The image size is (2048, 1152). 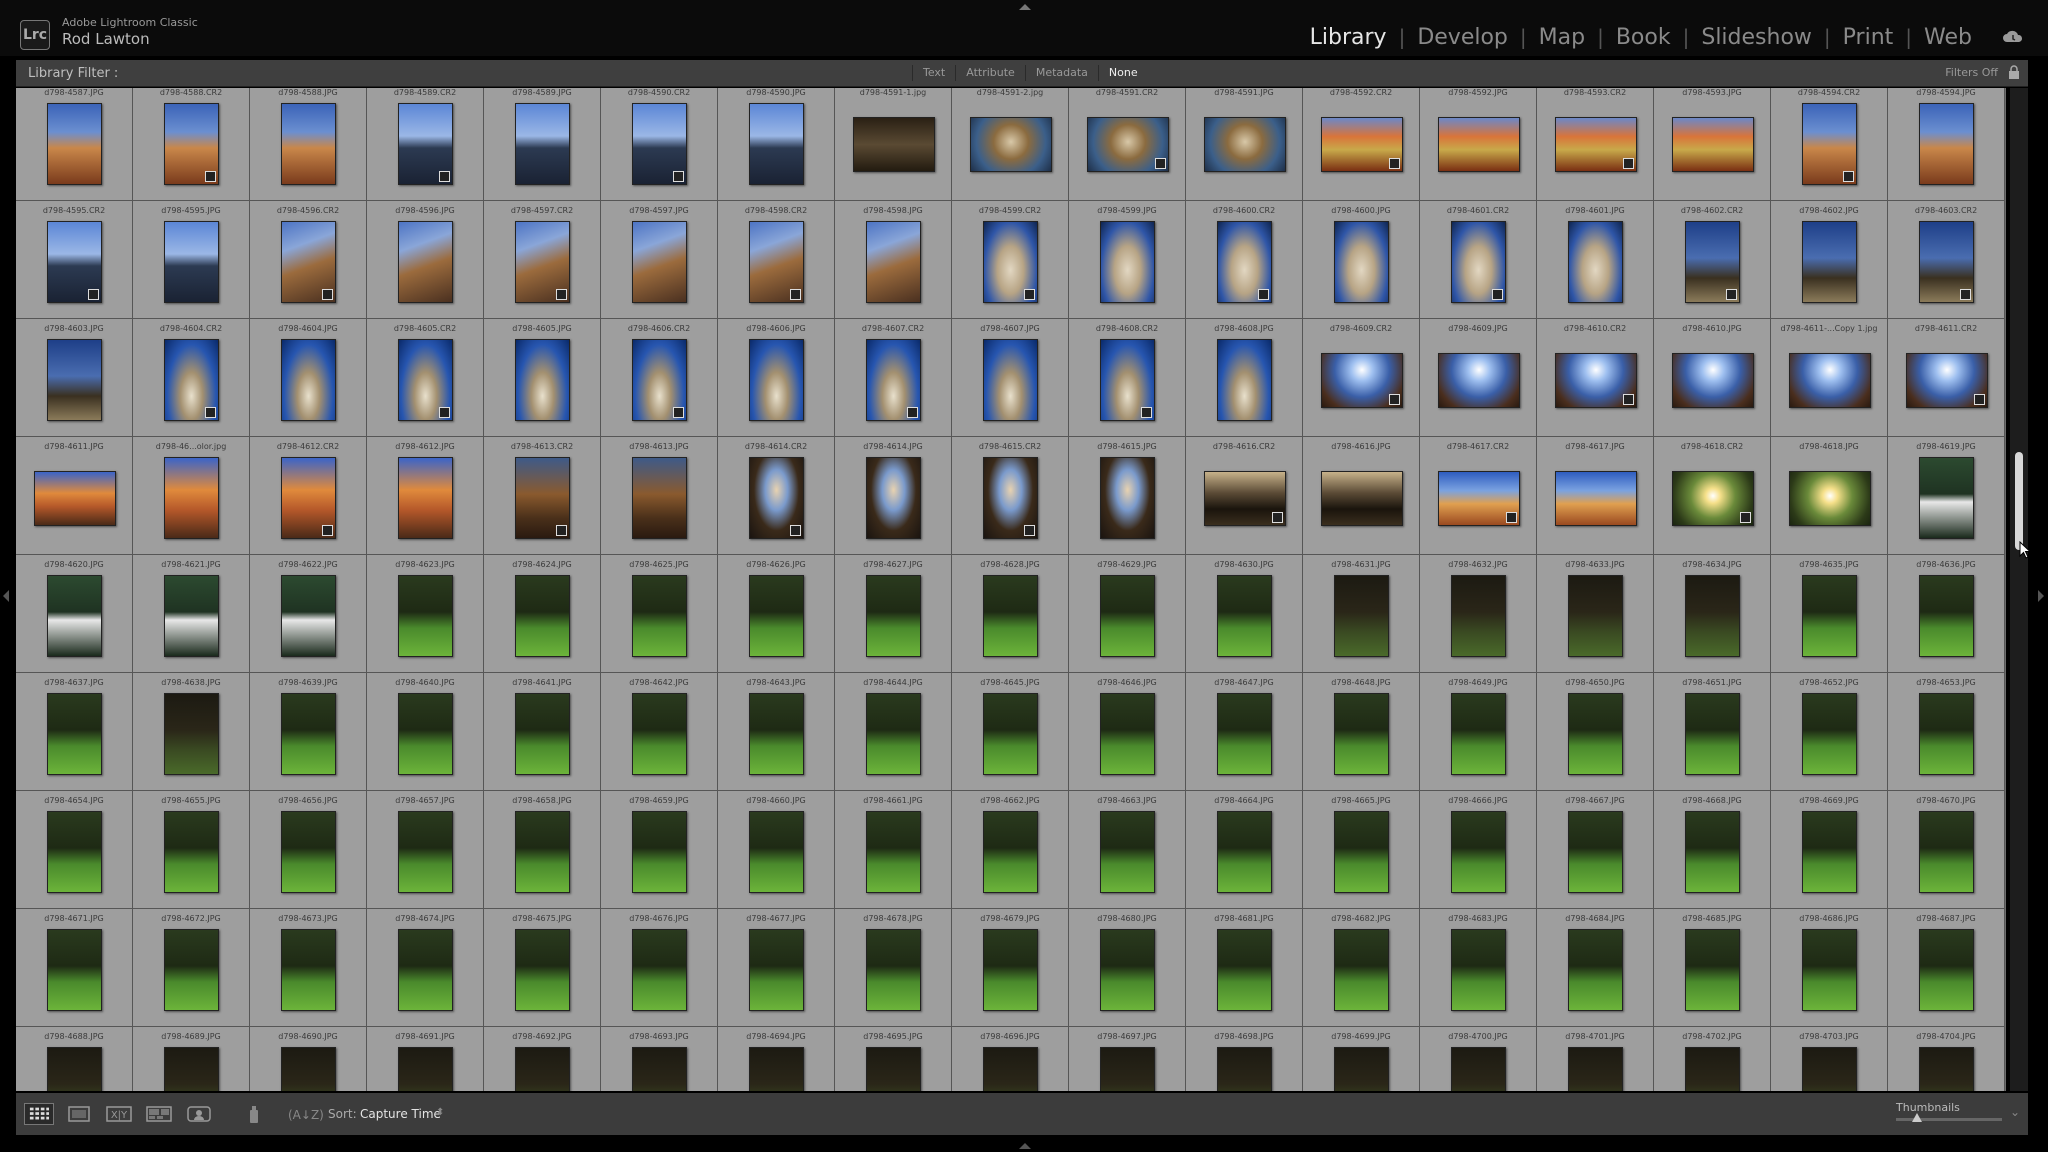 I want to click on grid-cell: d798-4666.JPG, so click(x=1478, y=850).